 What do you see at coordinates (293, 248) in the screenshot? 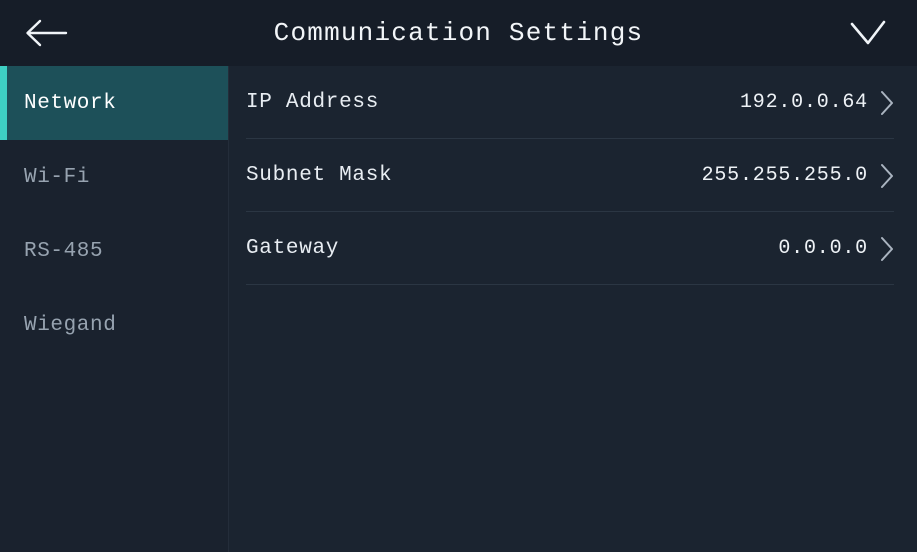
I see `row-label: Gateway` at bounding box center [293, 248].